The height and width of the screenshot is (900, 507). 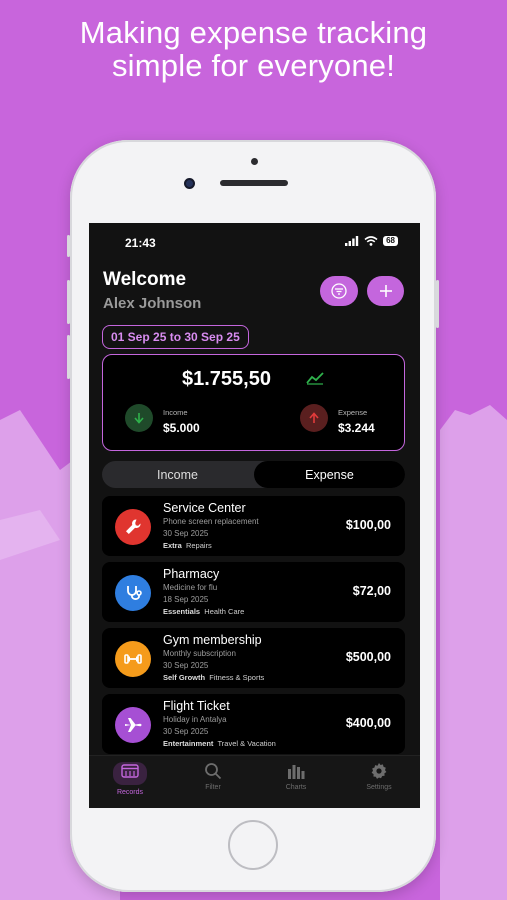 I want to click on welcome-title: Welcome, so click(x=145, y=279).